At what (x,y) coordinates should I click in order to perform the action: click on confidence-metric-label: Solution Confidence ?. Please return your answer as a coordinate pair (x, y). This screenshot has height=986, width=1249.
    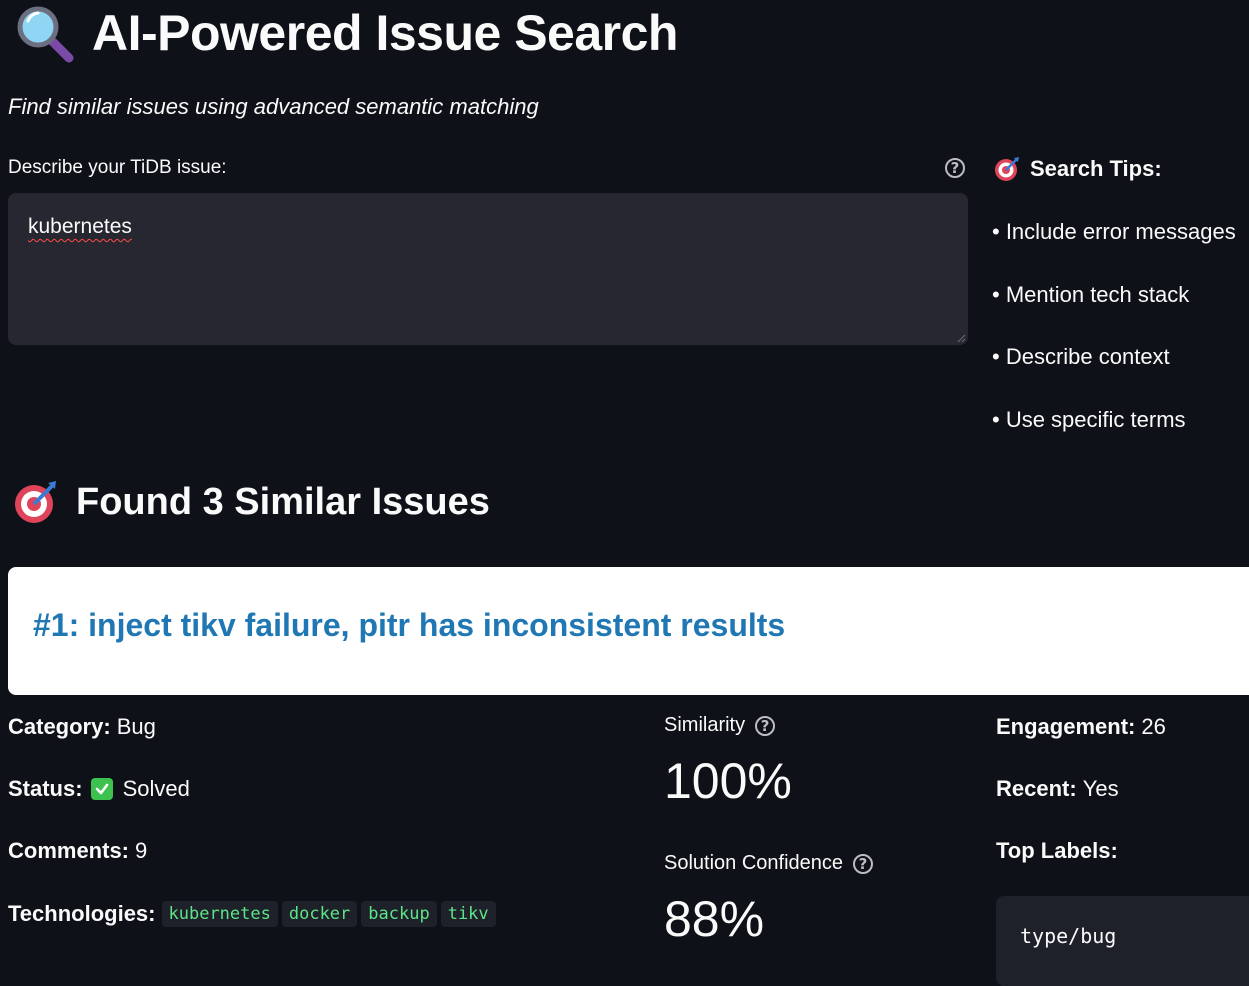
    Looking at the image, I should click on (769, 863).